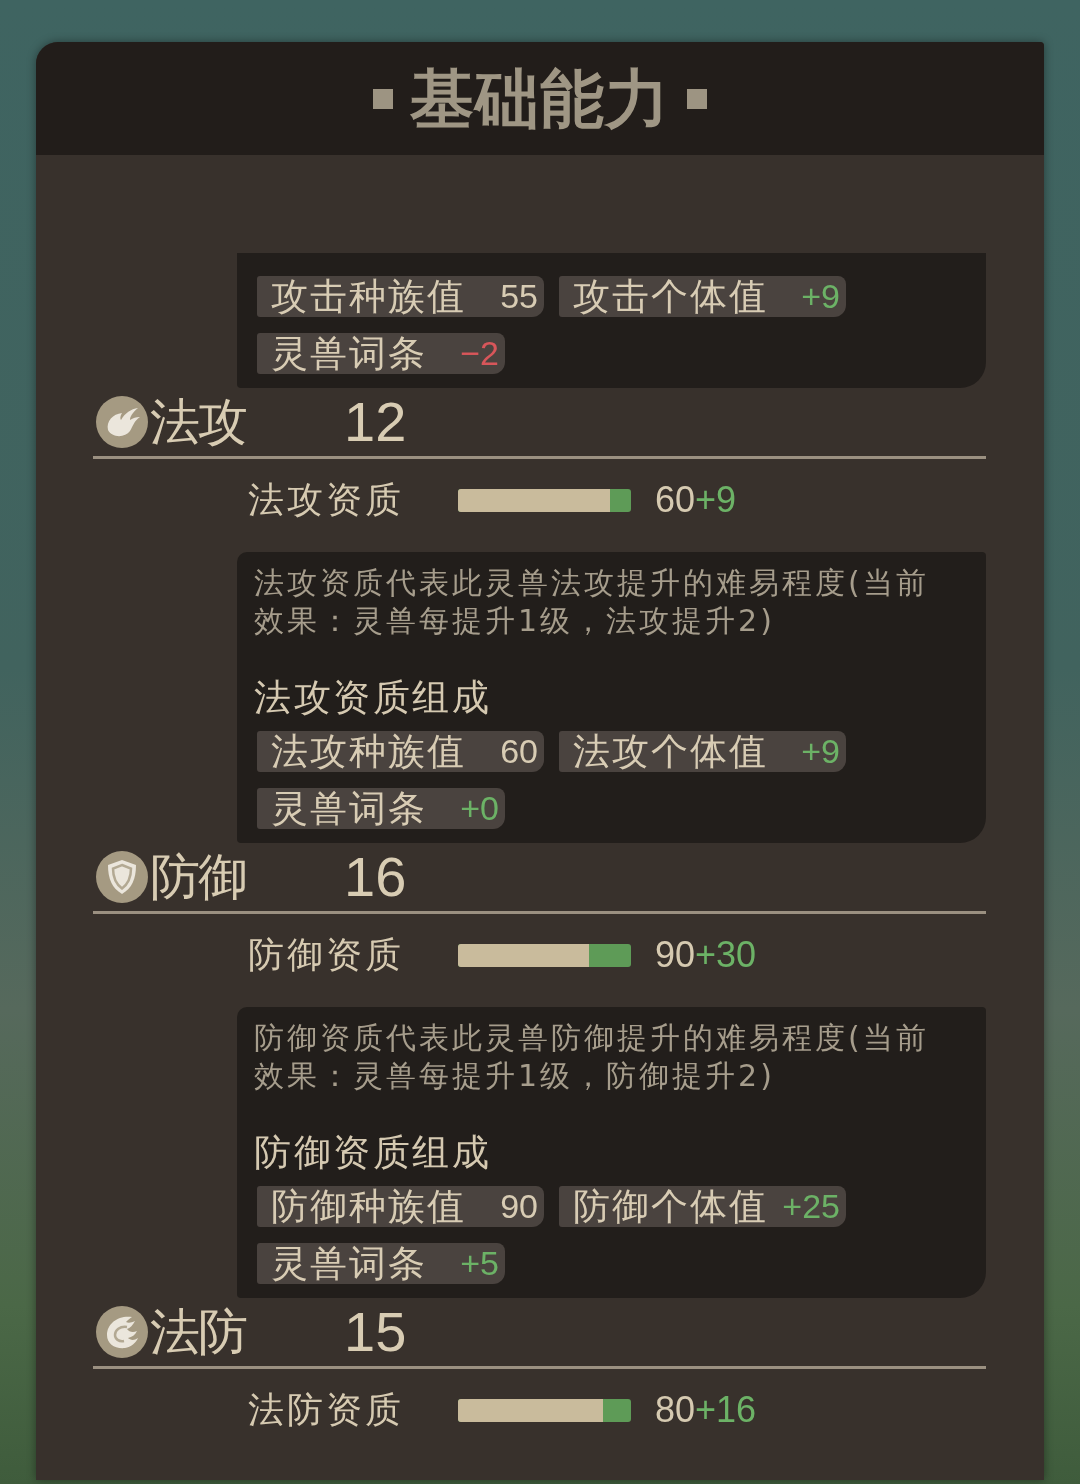 Image resolution: width=1080 pixels, height=1484 pixels. I want to click on aptitude-base-value: 90, so click(675, 955).